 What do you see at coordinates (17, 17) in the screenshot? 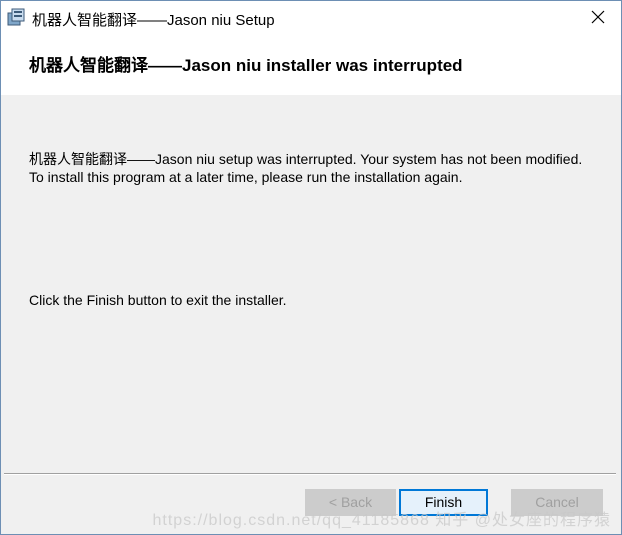
I see `installer-app-icon` at bounding box center [17, 17].